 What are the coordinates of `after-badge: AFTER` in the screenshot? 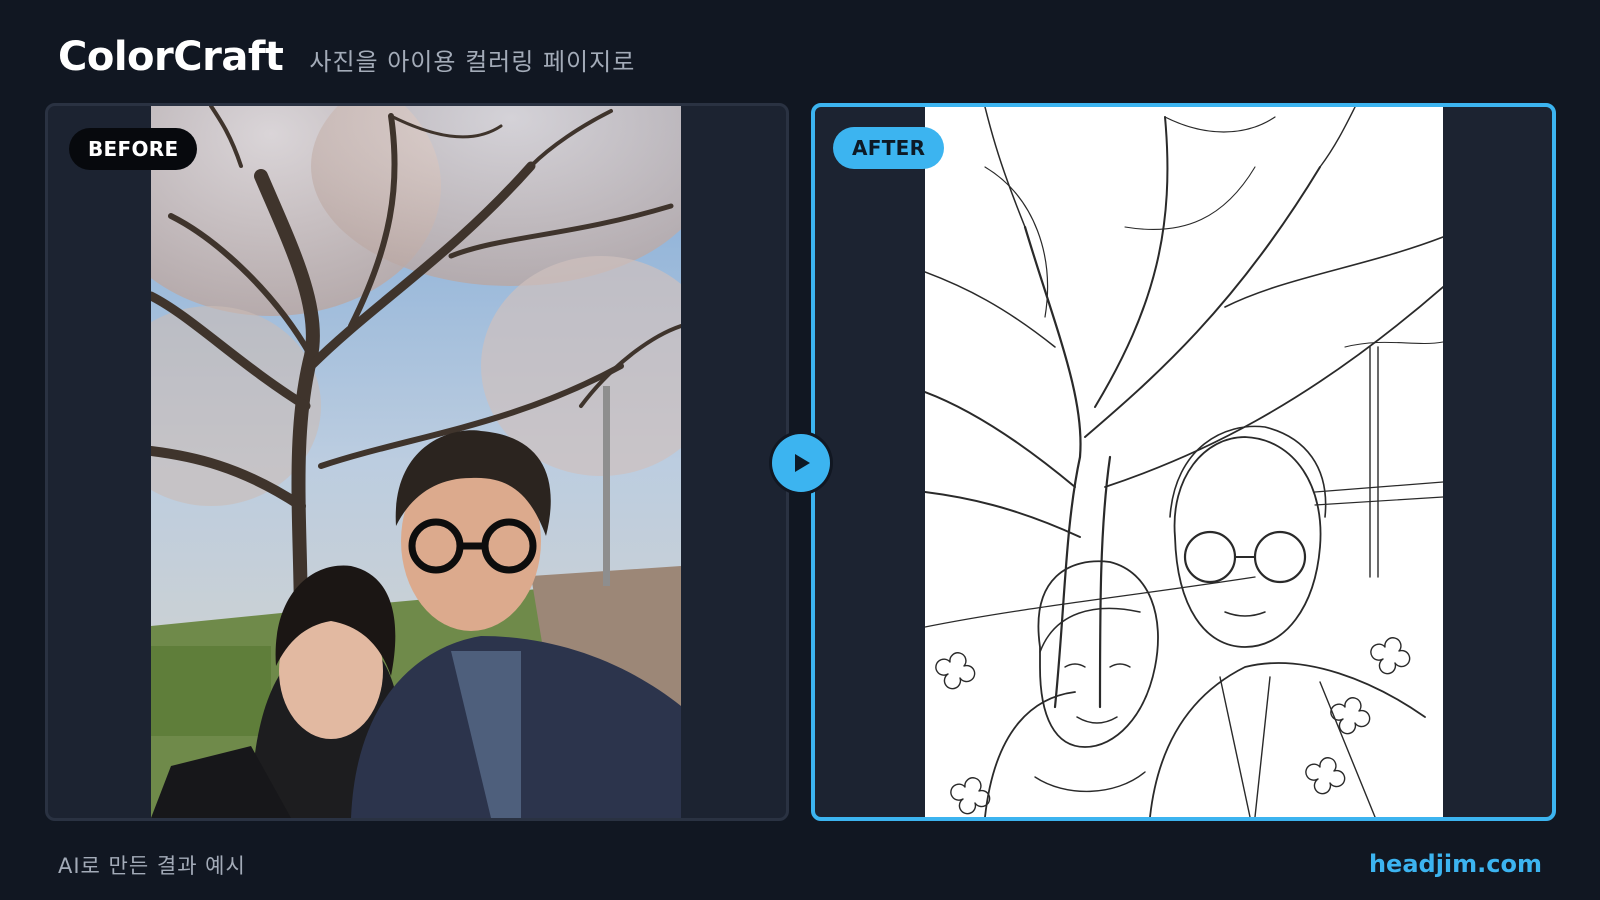 It's located at (889, 148).